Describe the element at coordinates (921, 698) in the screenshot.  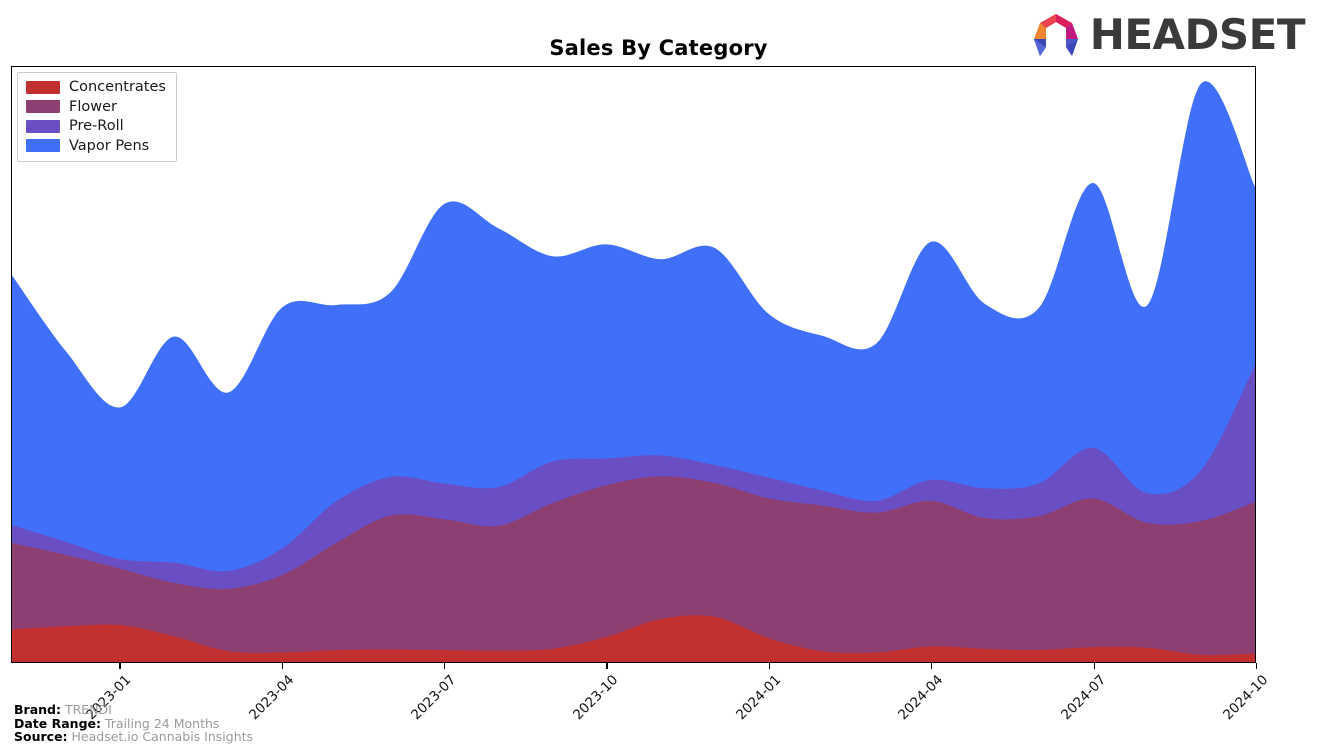
I see `x-axis-tick-label: 2024-04` at that location.